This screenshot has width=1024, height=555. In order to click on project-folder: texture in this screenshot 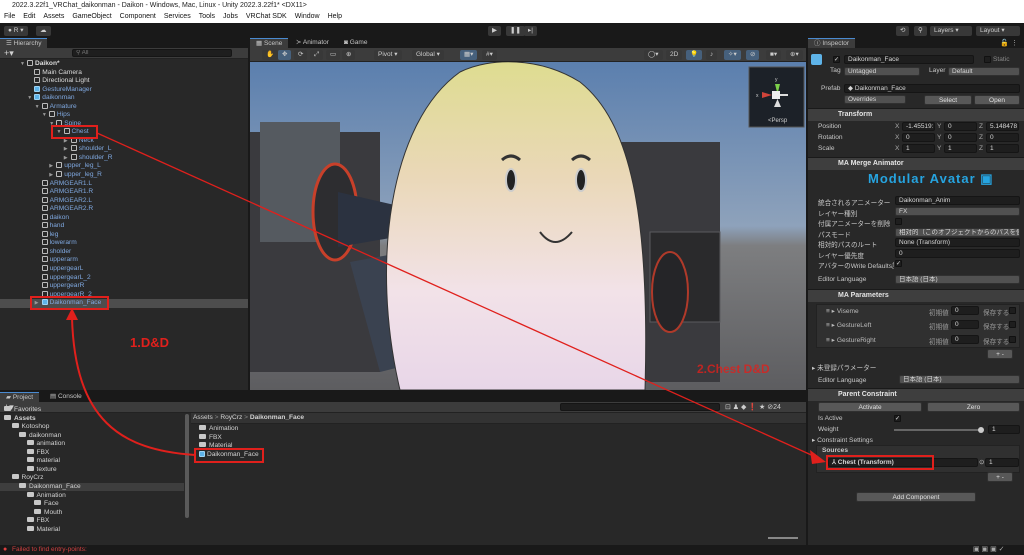, I will do `click(92, 470)`.